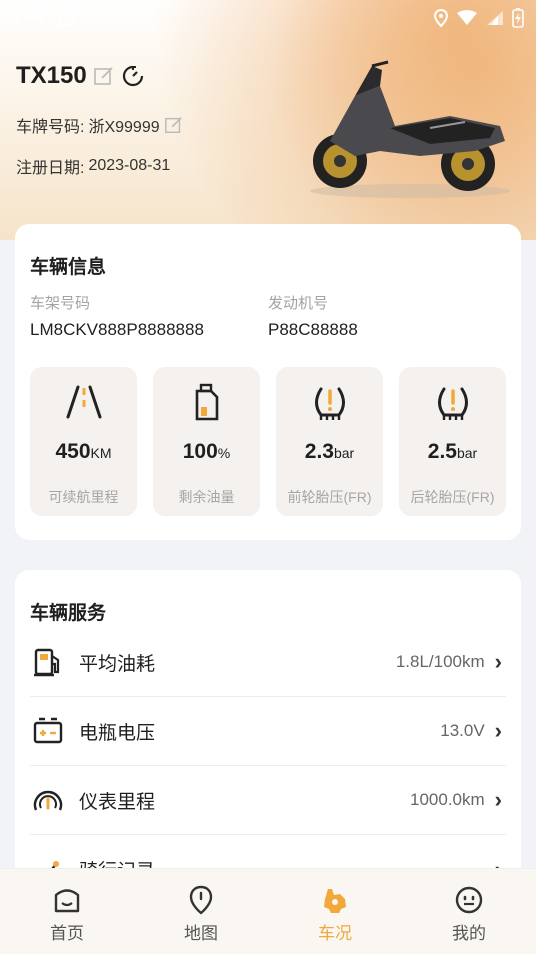 This screenshot has width=536, height=954. I want to click on stat-rear-tire-value: 2.5bar, so click(452, 451).